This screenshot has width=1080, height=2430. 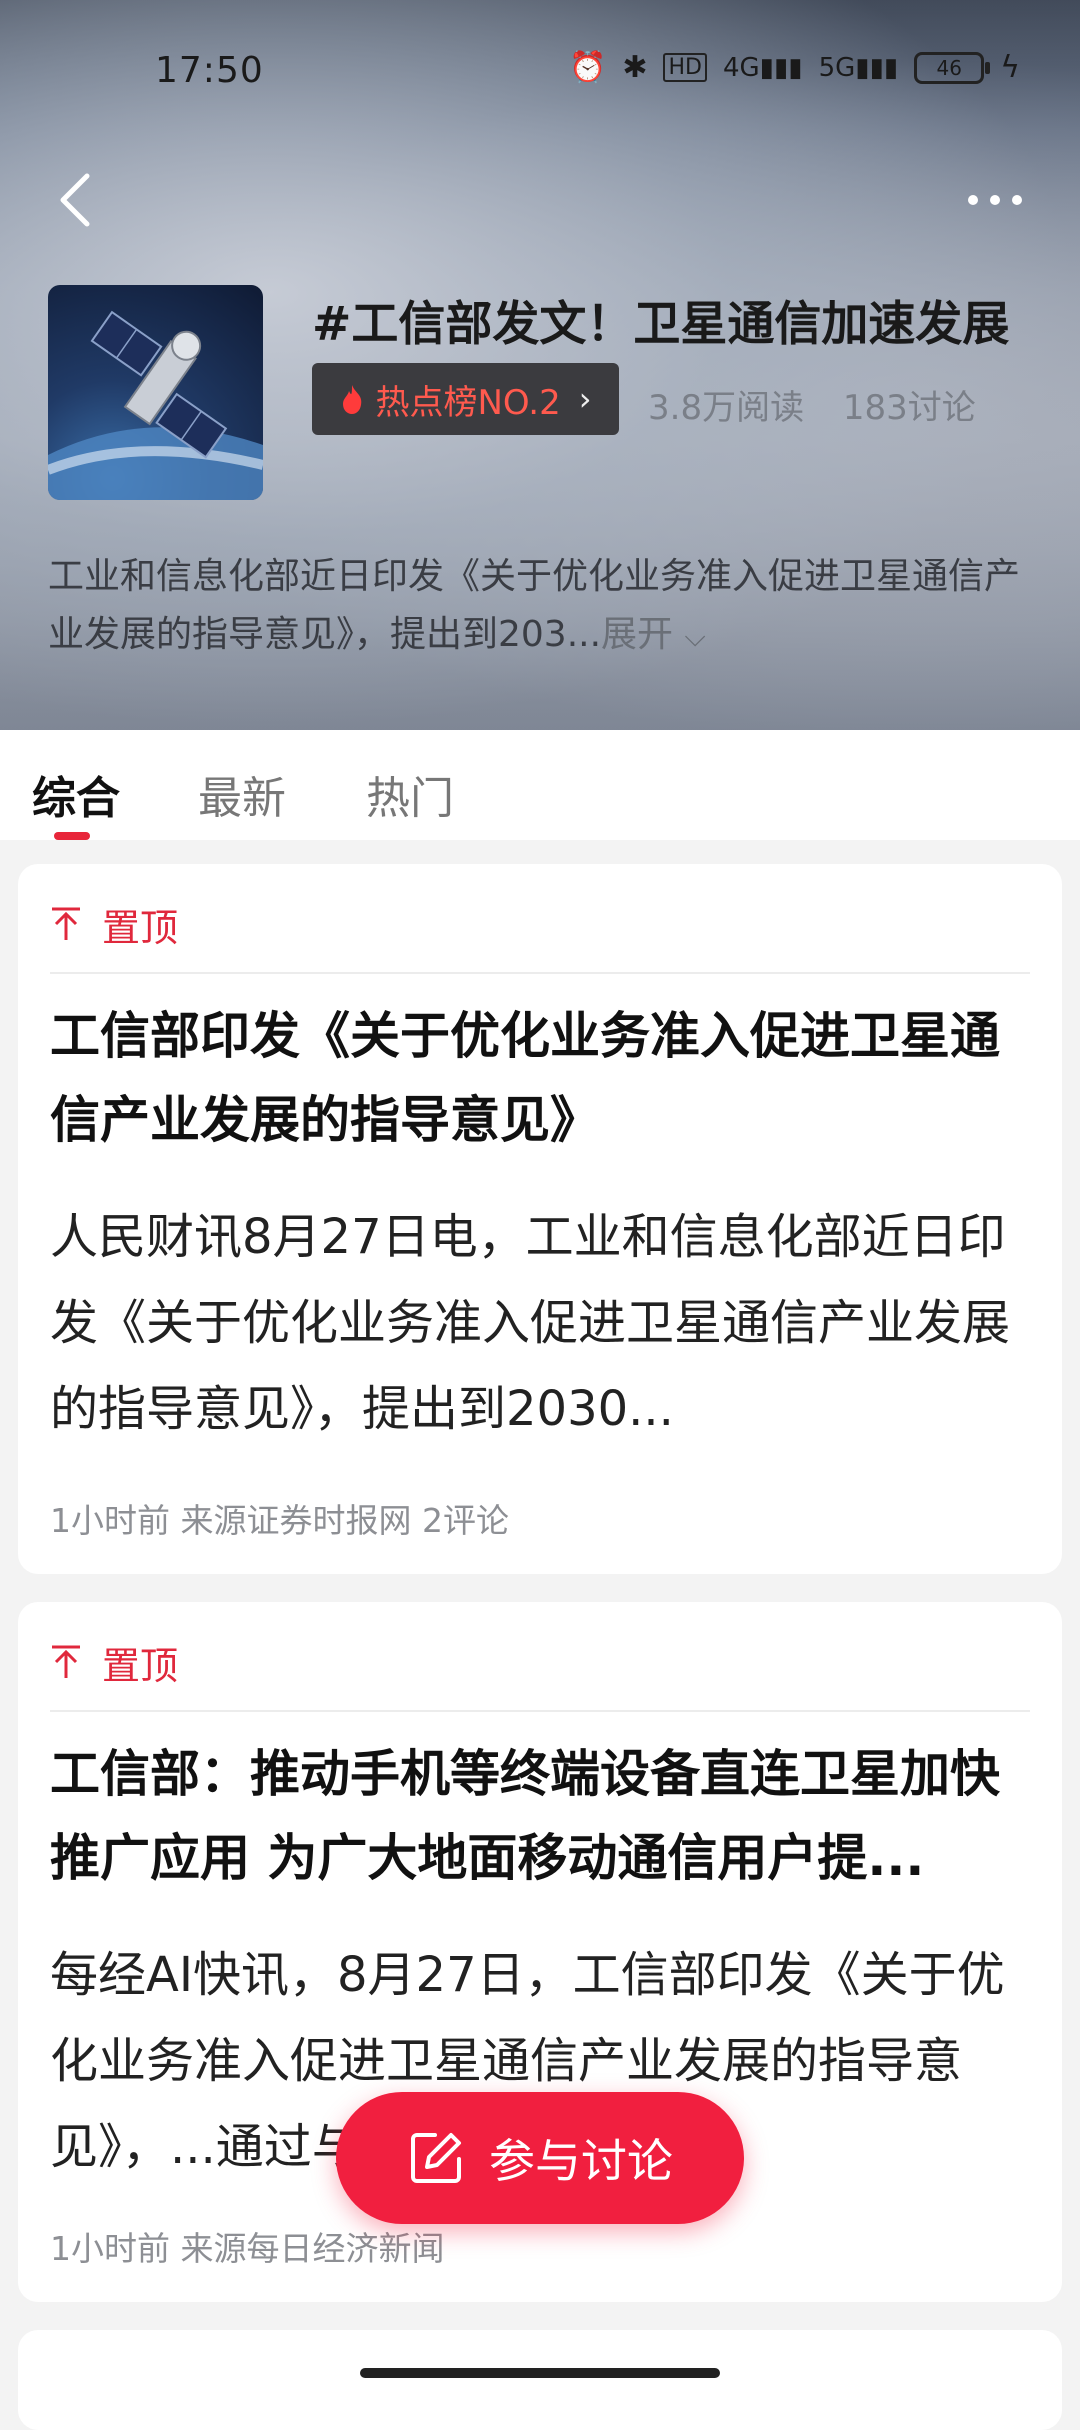 I want to click on post-meta: 1小时前 来源证券时报网 2评论, so click(x=279, y=1520).